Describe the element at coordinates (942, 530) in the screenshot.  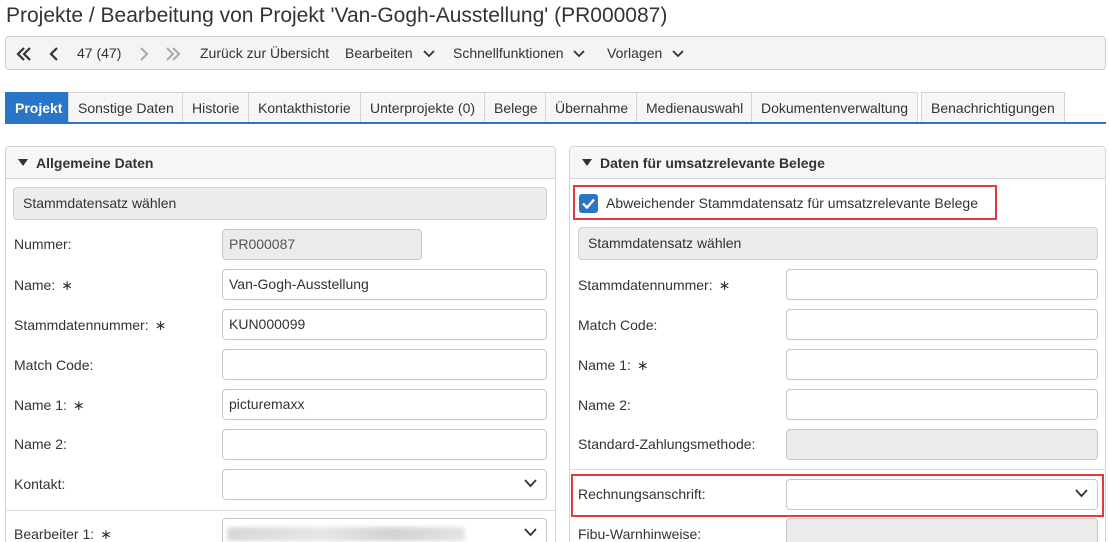
I see `fibu-warnings-field` at that location.